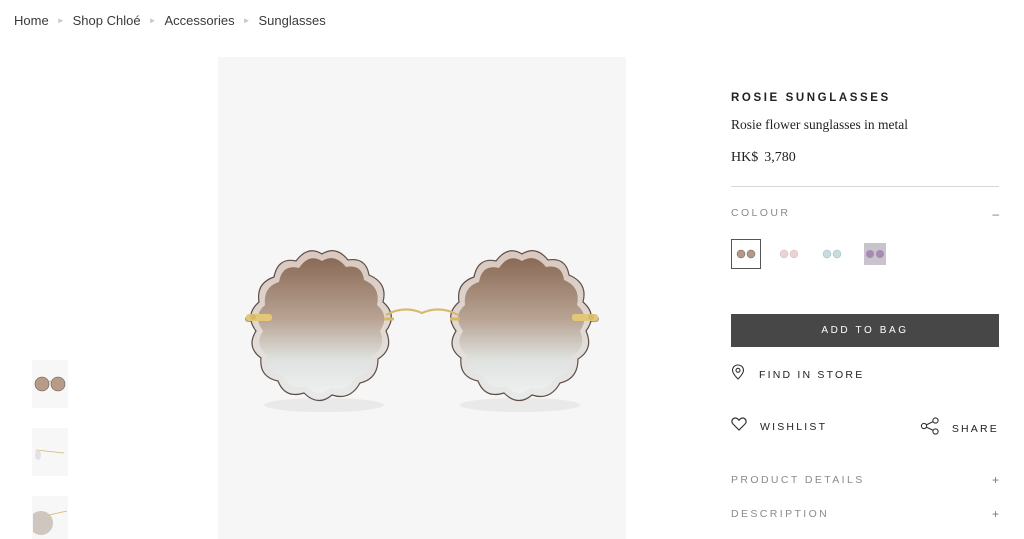  I want to click on product-details-accordion: PRODUCT DETAILS +, so click(865, 480).